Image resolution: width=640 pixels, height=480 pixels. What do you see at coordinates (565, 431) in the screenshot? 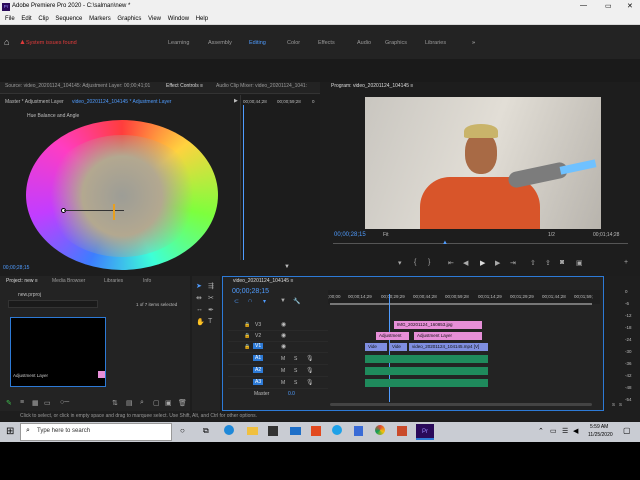
I see `network-icon: ☰` at bounding box center [565, 431].